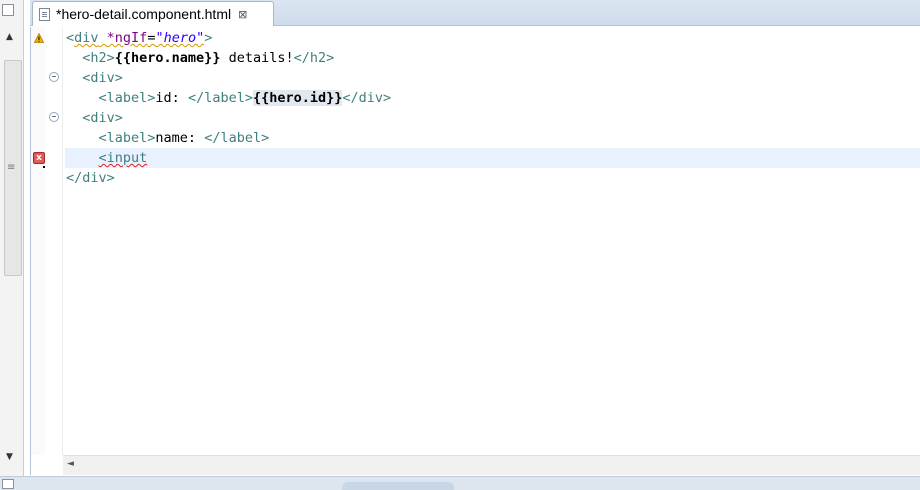 The height and width of the screenshot is (490, 920). I want to click on code-token: details!, so click(257, 58).